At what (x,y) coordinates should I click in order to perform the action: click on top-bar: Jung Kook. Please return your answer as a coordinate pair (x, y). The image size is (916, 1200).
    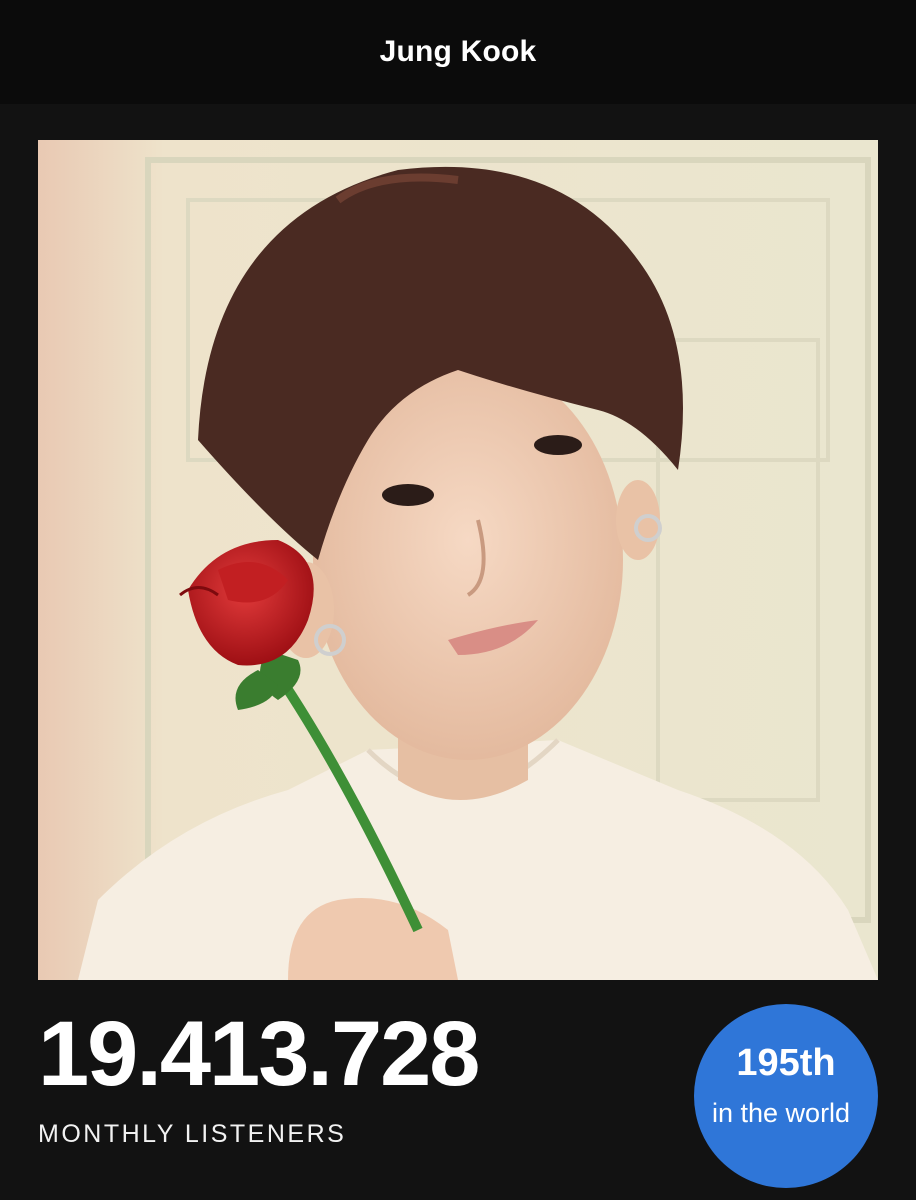
    Looking at the image, I should click on (458, 52).